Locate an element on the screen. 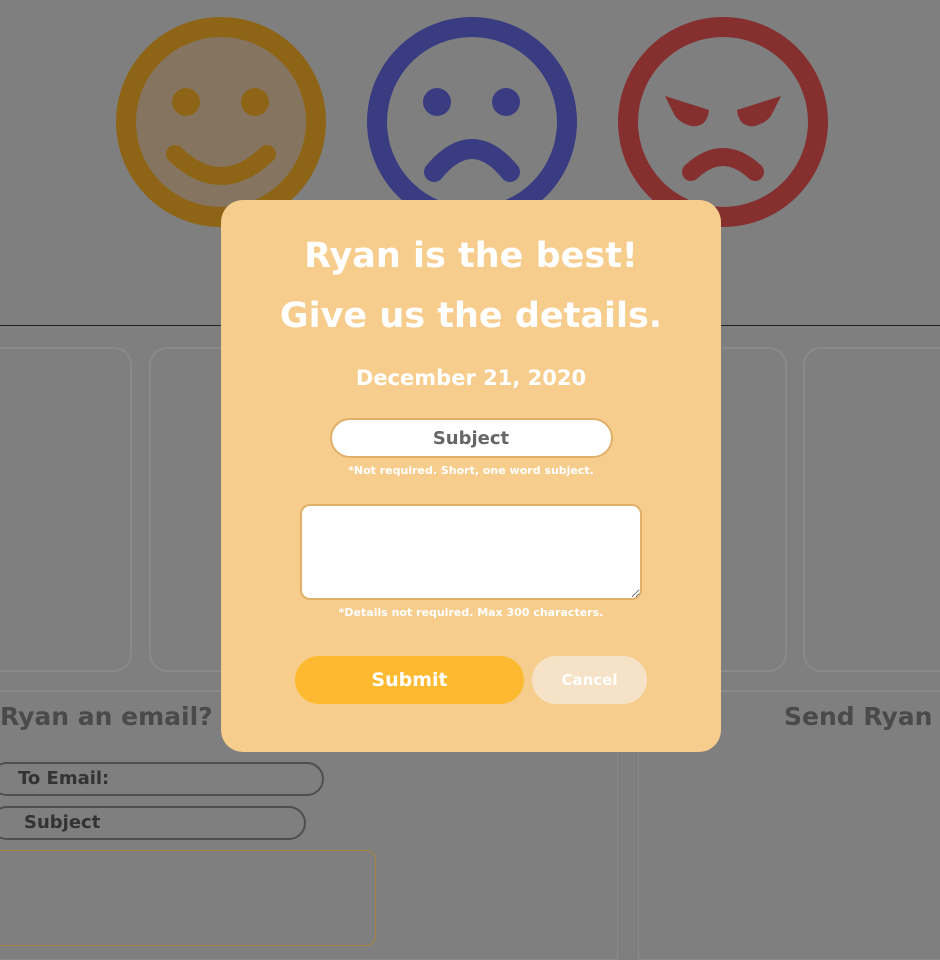  sad-face-icon is located at coordinates (472, 122).